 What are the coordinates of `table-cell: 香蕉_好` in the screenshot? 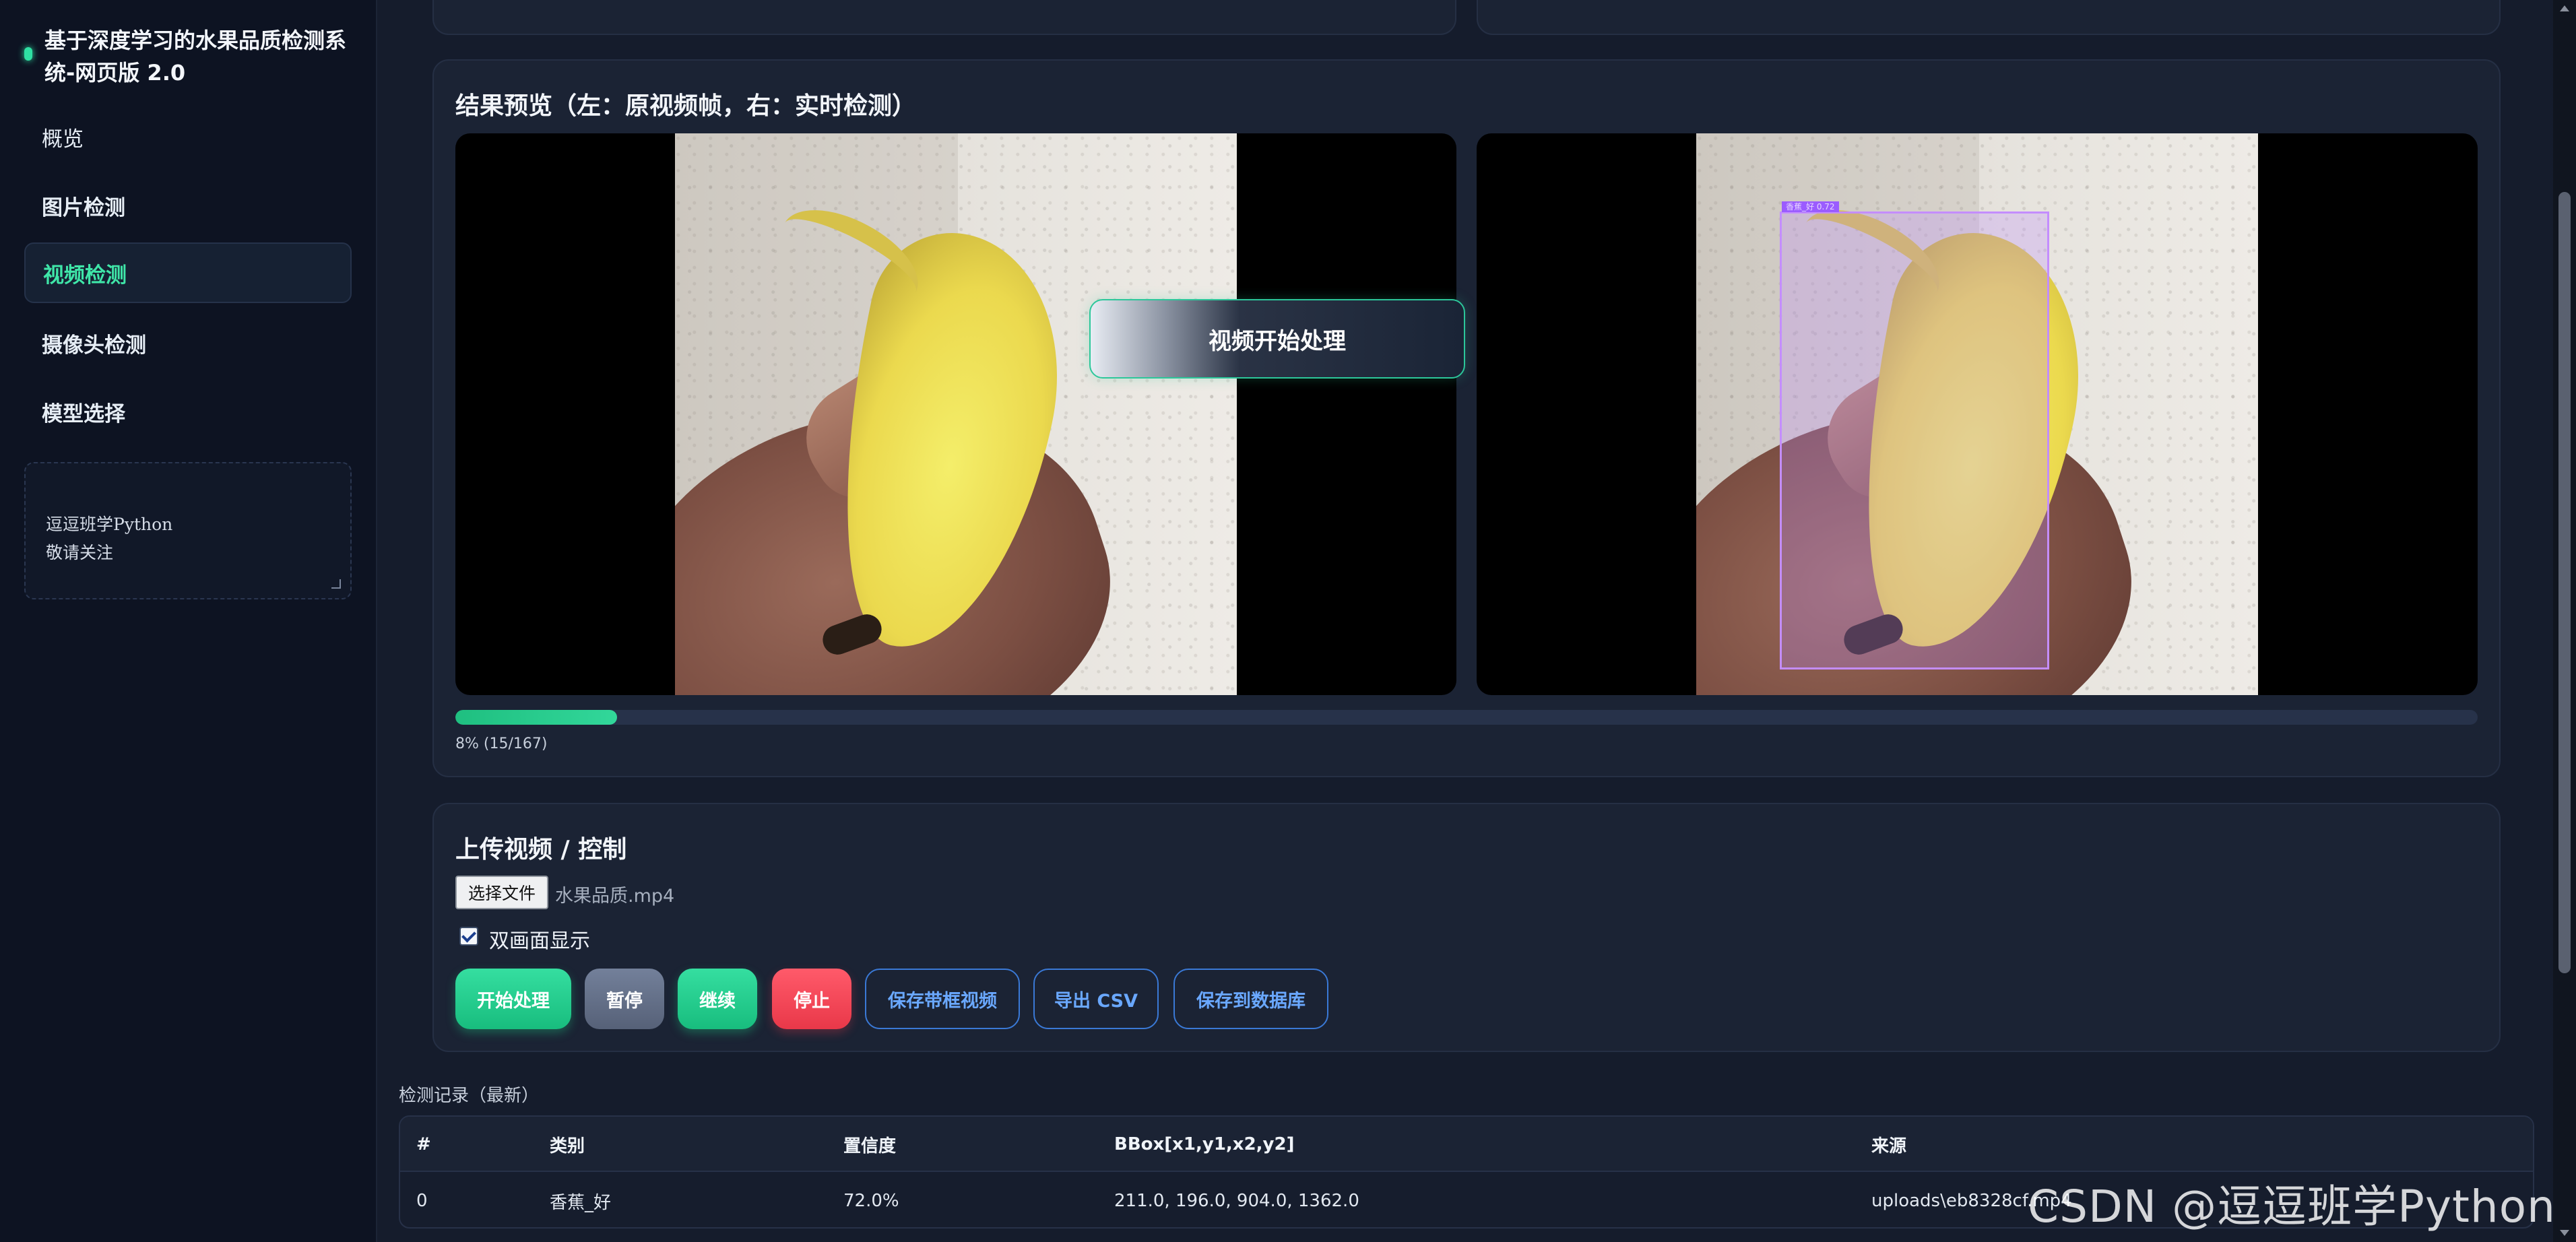 It's located at (581, 1202).